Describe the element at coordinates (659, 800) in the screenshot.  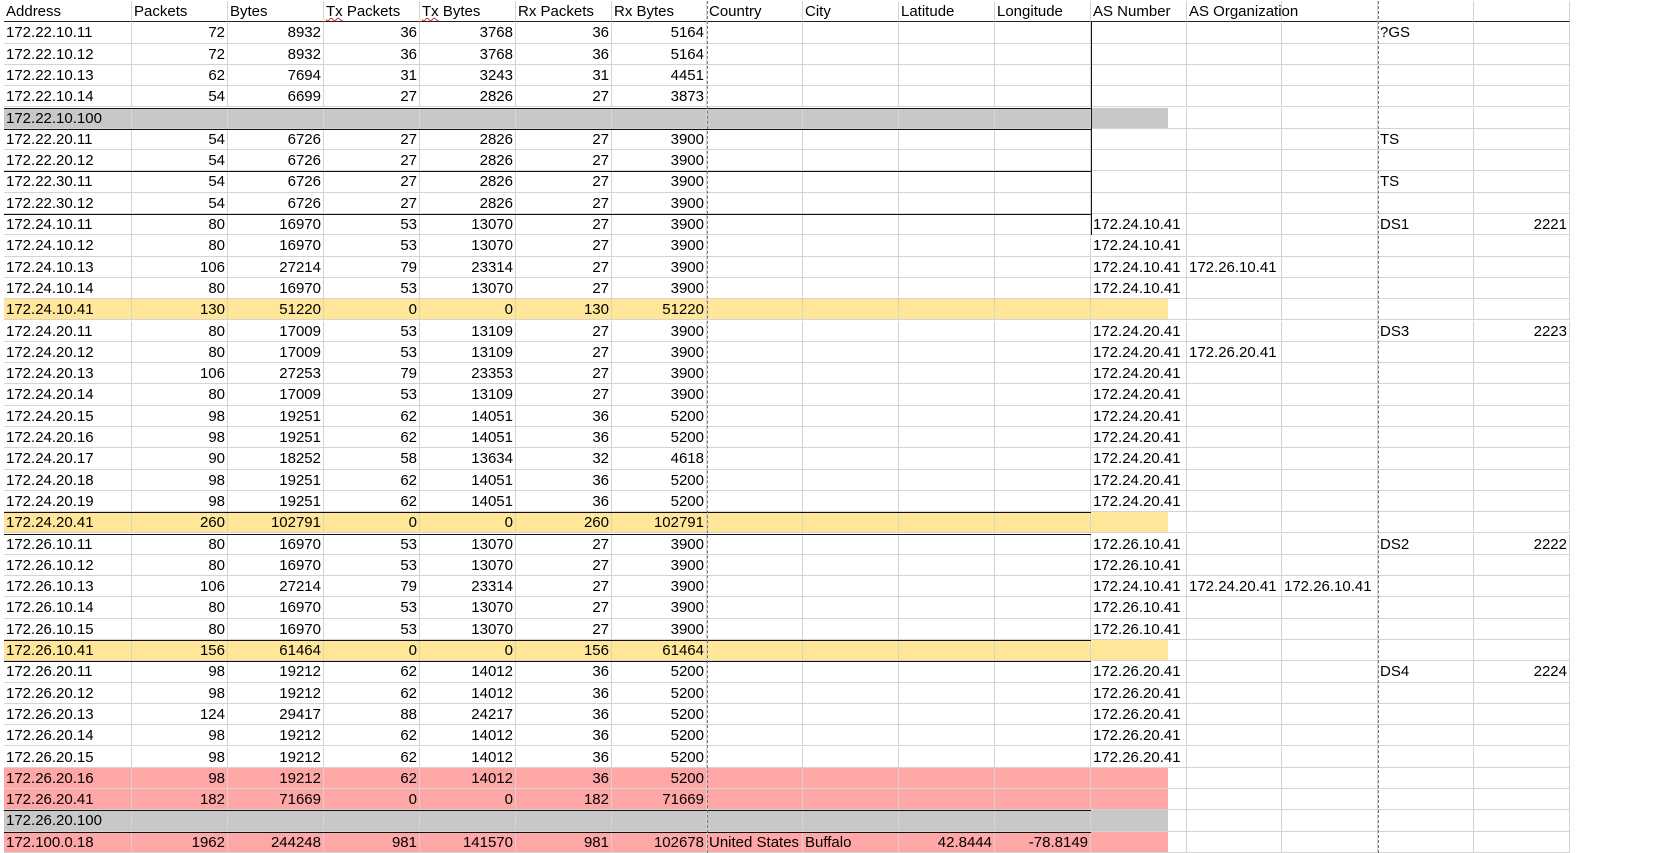
I see `table-cell: 71669` at that location.